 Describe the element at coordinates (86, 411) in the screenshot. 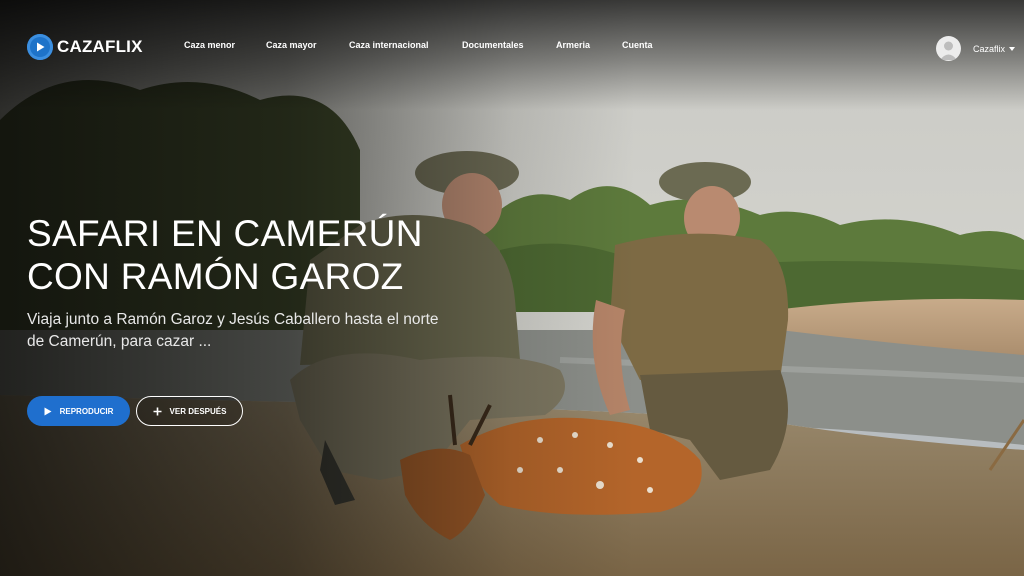

I see `play-button-label: REPRODUCIR` at that location.